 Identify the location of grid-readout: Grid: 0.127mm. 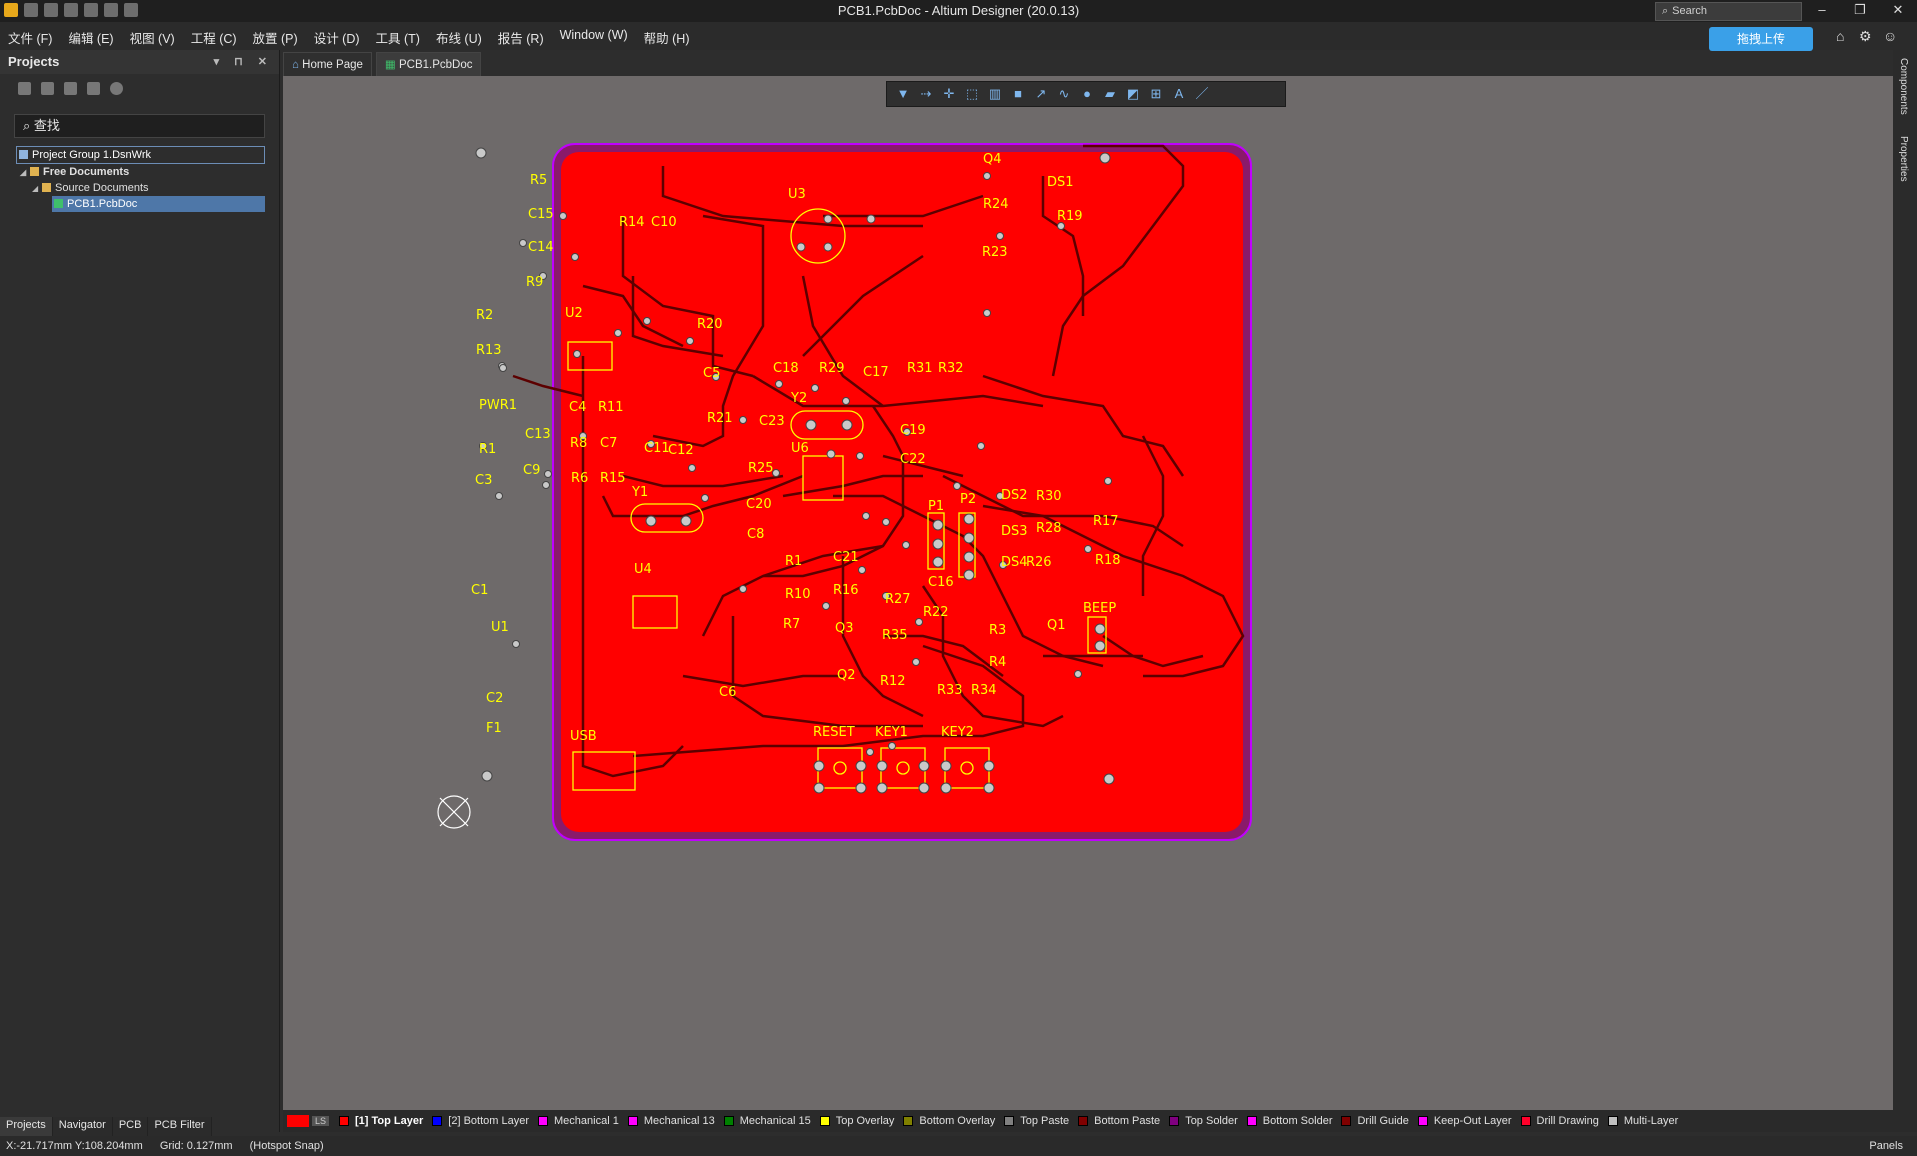
(196, 1146).